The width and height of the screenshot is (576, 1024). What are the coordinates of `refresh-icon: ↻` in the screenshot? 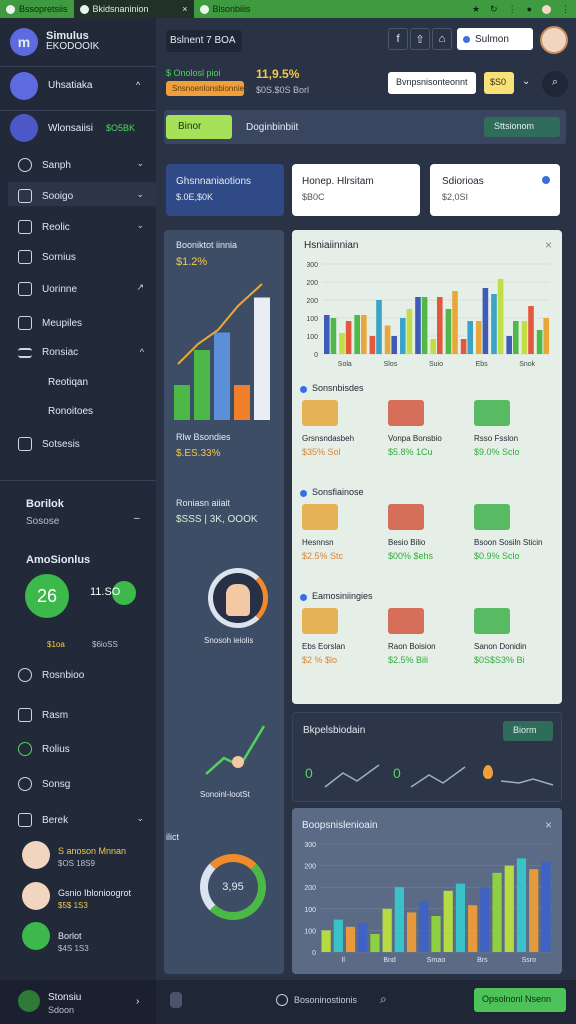 It's located at (494, 9).